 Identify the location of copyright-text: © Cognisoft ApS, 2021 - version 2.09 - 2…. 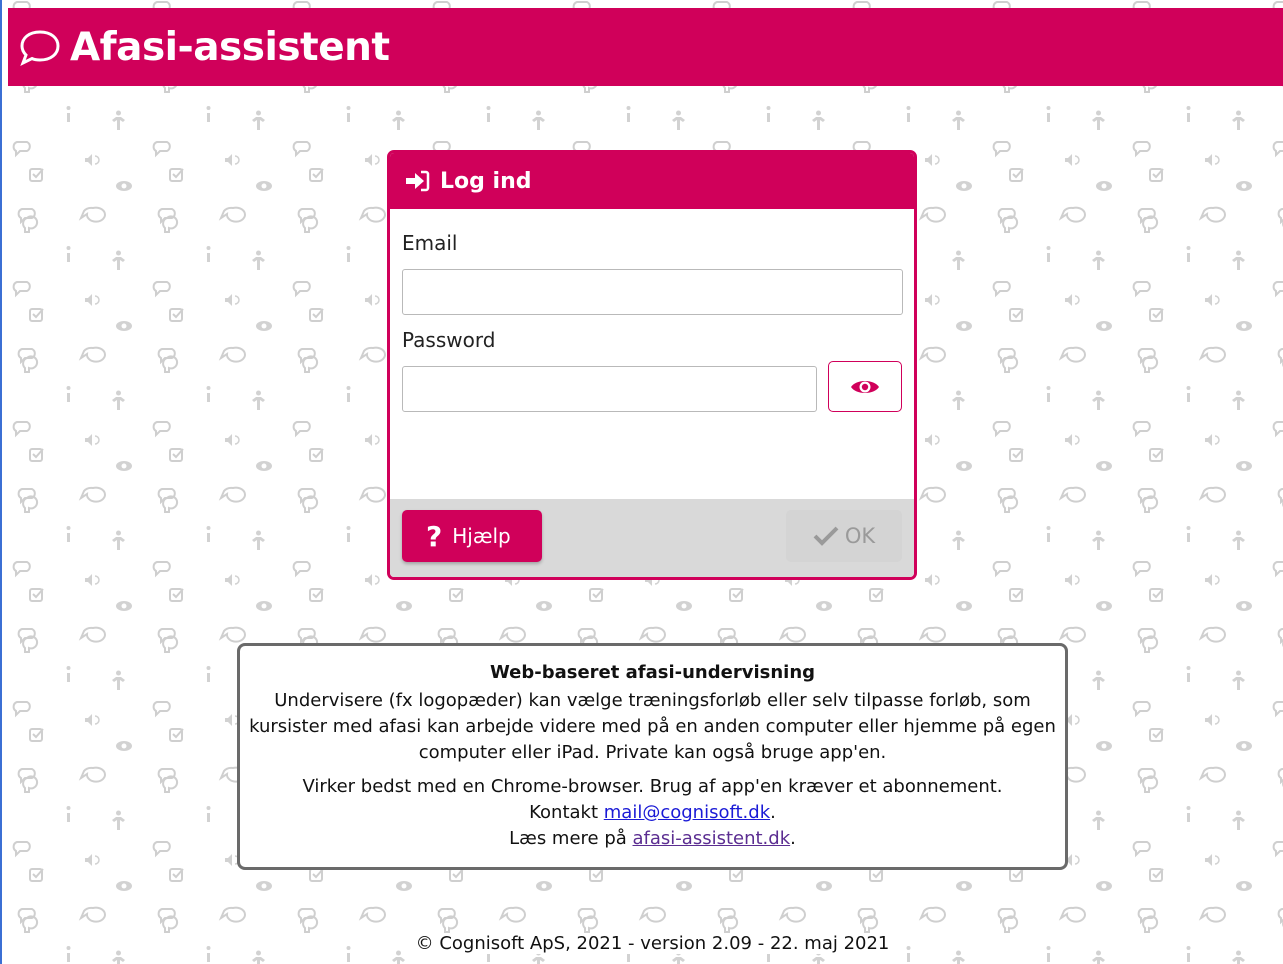
(652, 943).